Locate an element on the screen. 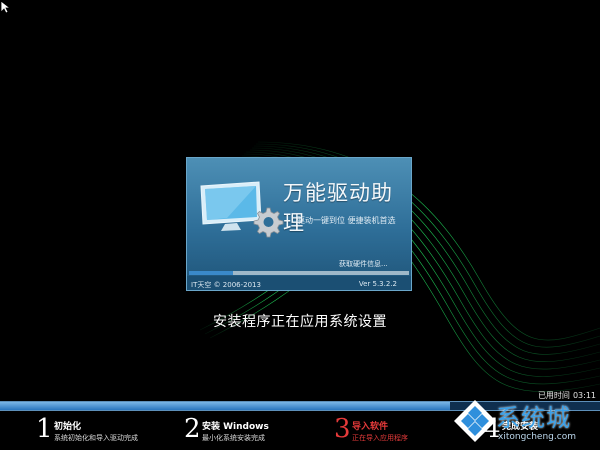 The width and height of the screenshot is (600, 450). step-title: 初始化 is located at coordinates (68, 427).